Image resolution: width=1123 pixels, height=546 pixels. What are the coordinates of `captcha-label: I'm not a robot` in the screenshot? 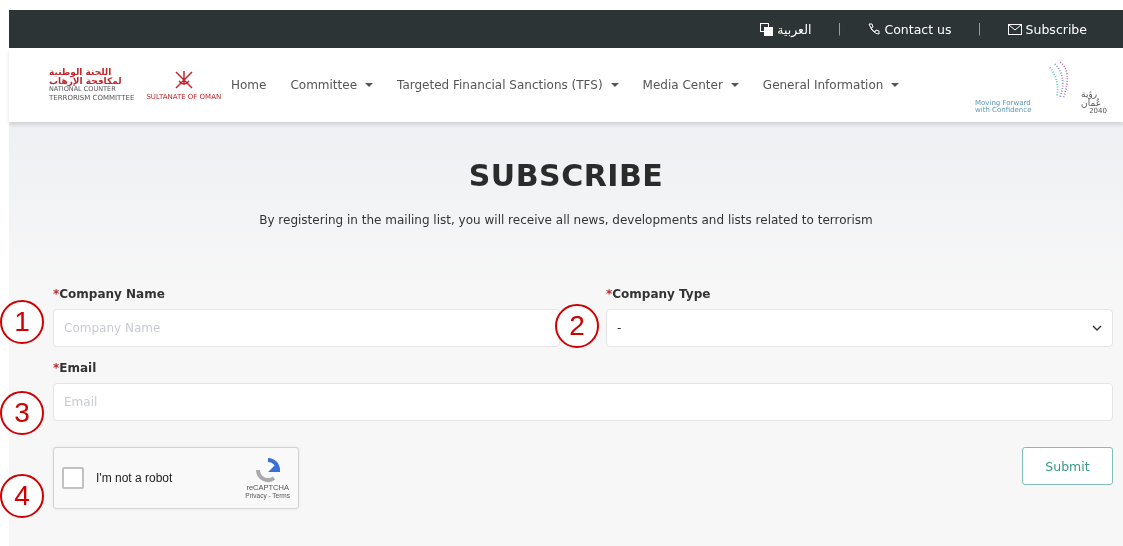 It's located at (135, 478).